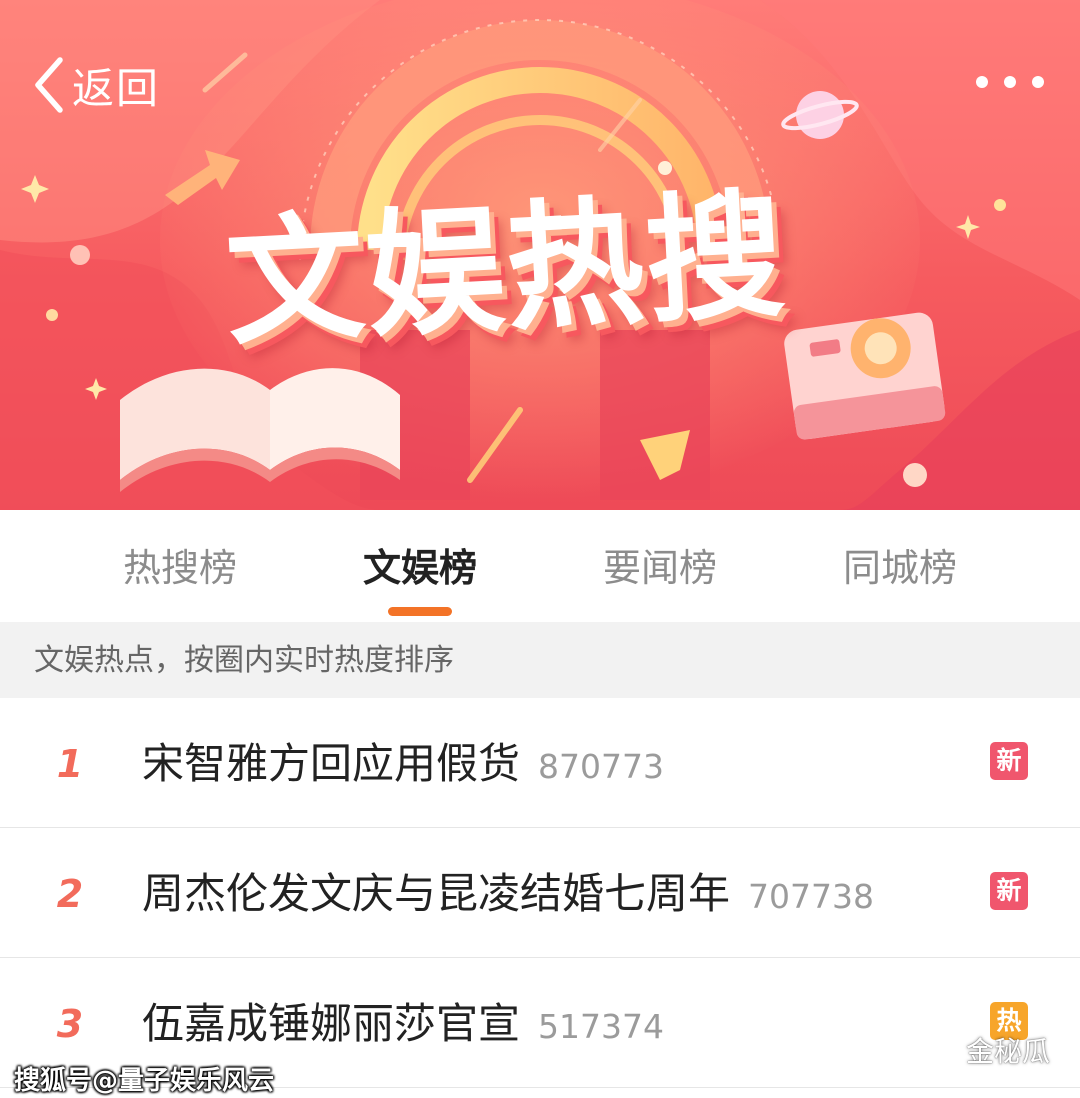 The image size is (1080, 1098). Describe the element at coordinates (180, 566) in the screenshot. I see `tab-hot-search: 热搜榜` at that location.